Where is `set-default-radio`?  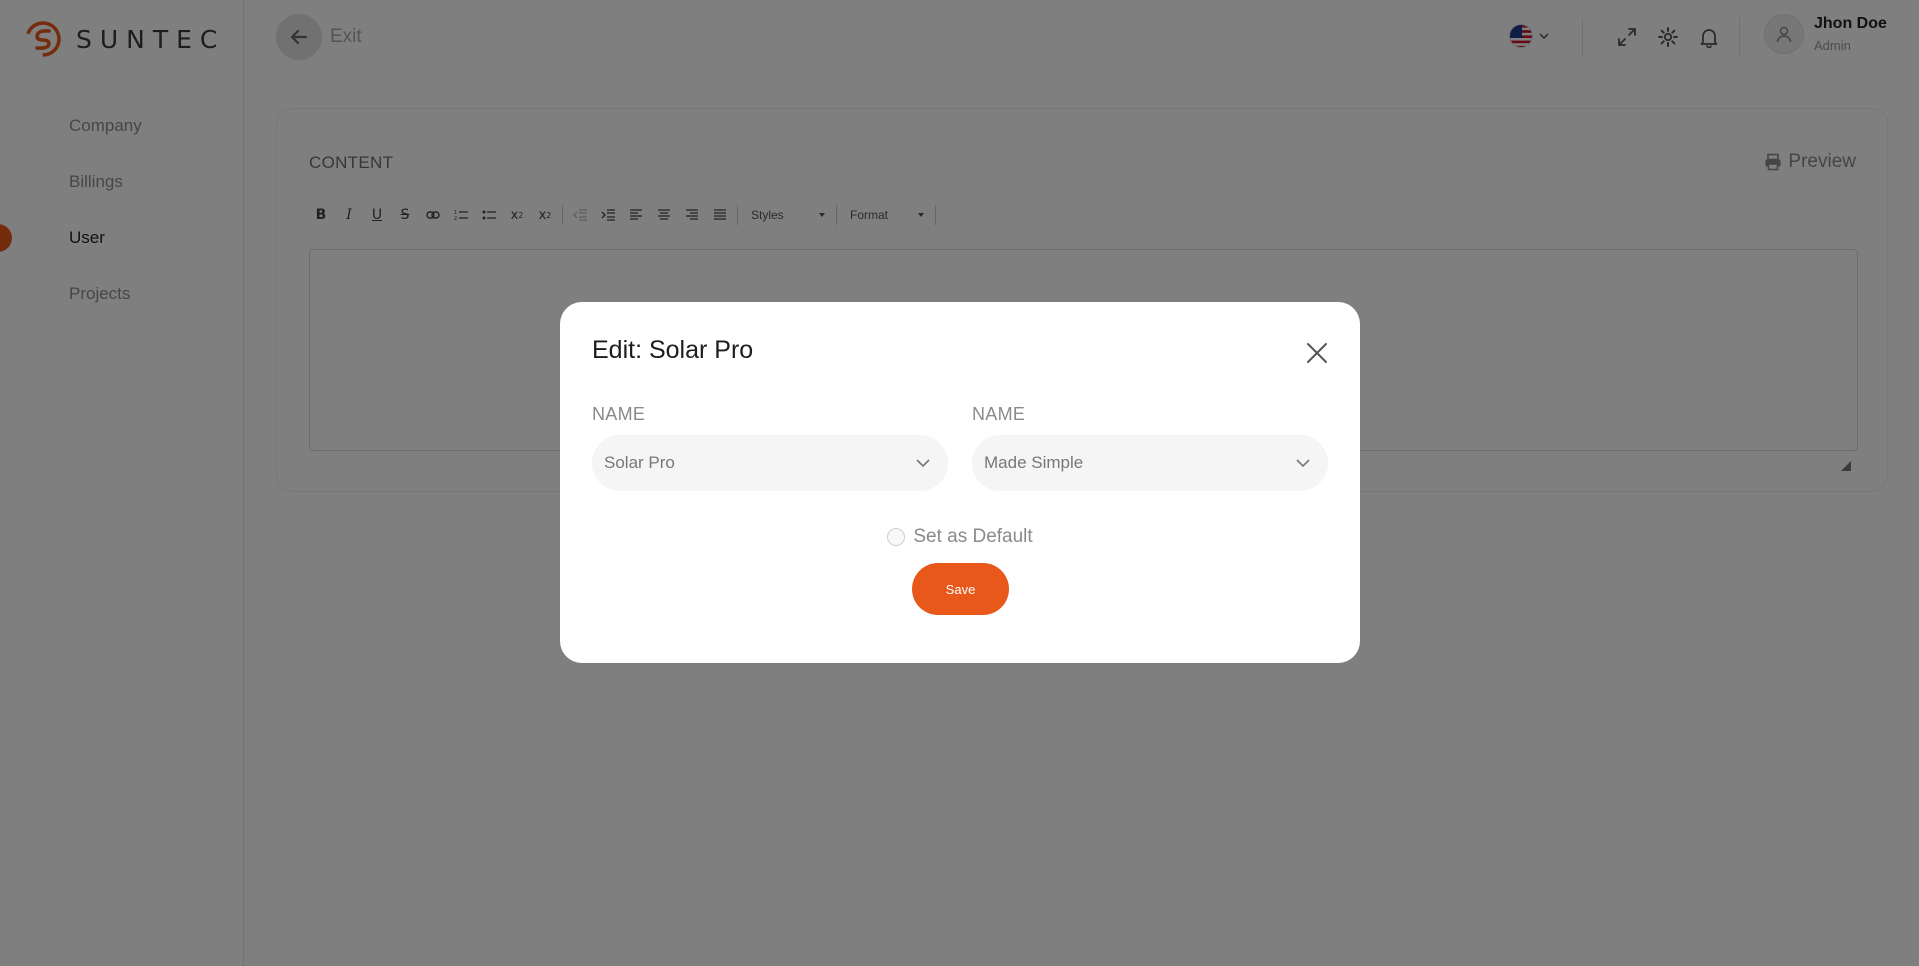
set-default-radio is located at coordinates (896, 537).